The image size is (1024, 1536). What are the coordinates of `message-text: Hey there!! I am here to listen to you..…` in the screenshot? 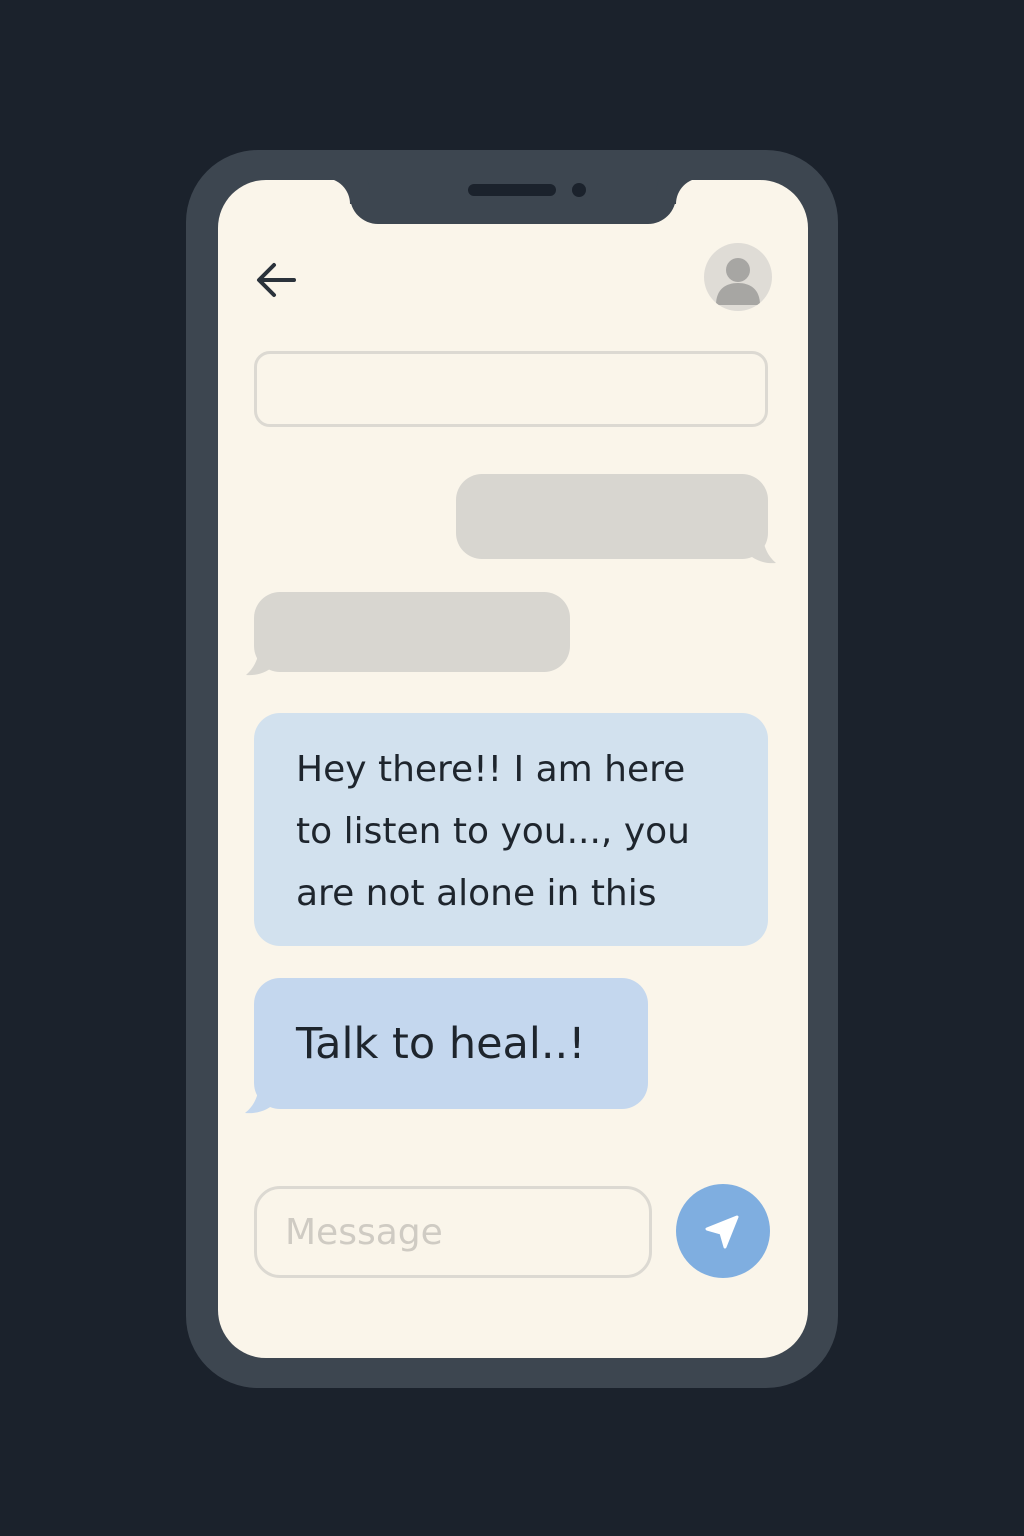 It's located at (493, 831).